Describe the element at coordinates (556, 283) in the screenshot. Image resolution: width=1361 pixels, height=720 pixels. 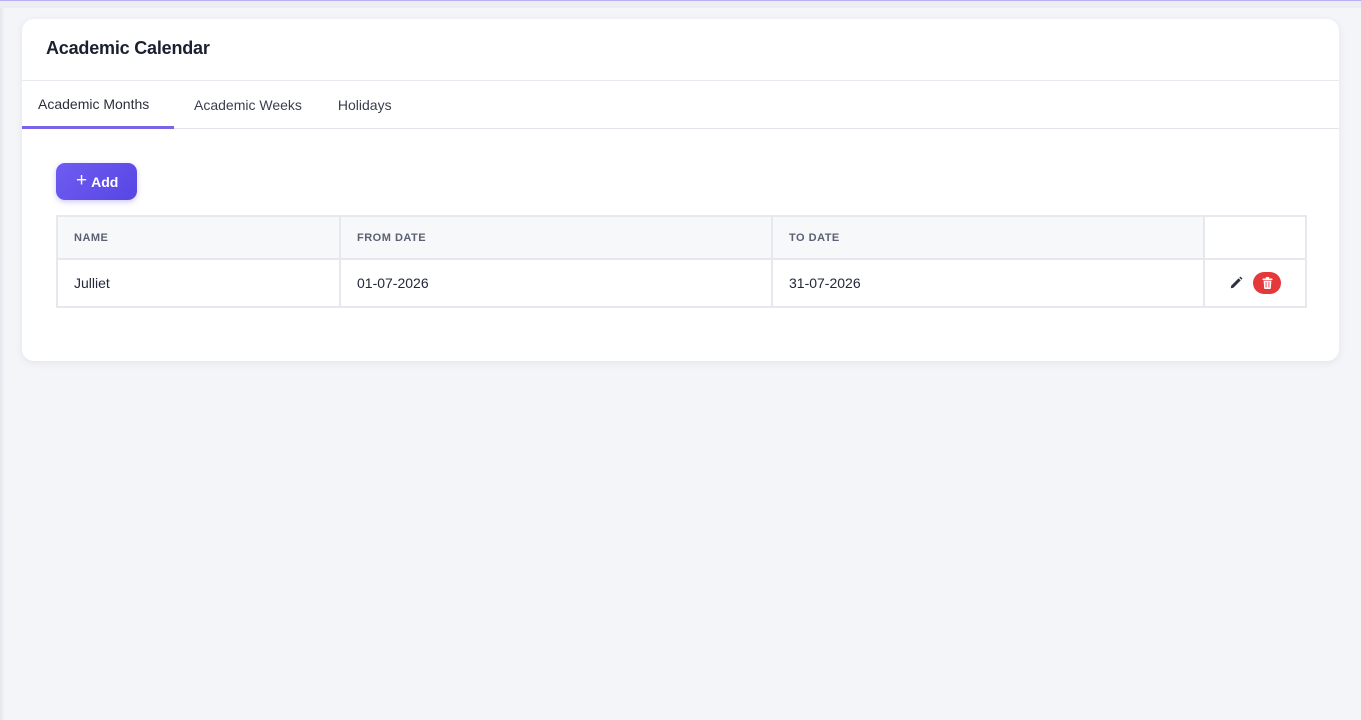
I see `cell-from-date: 01-07-2026` at that location.